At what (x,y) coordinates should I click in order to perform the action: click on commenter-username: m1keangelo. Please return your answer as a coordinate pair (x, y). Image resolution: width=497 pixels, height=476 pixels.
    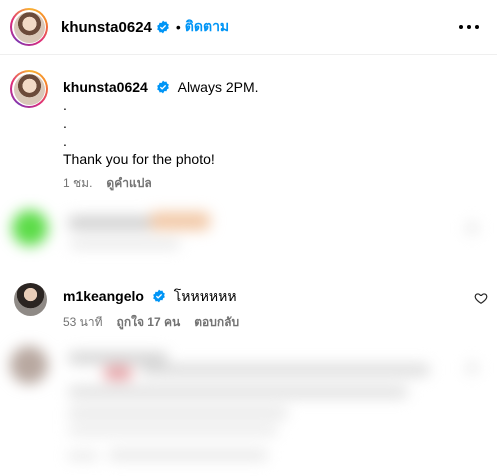
    Looking at the image, I should click on (103, 296).